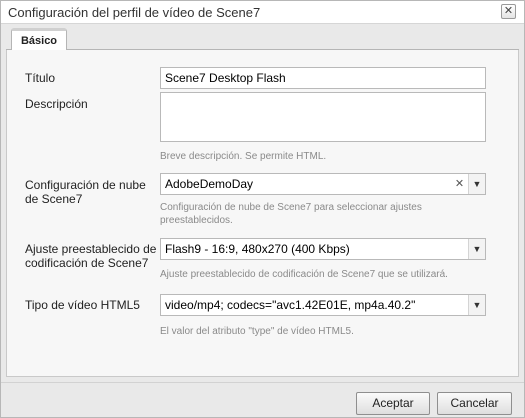 The image size is (525, 418). I want to click on description-textarea, so click(323, 117).